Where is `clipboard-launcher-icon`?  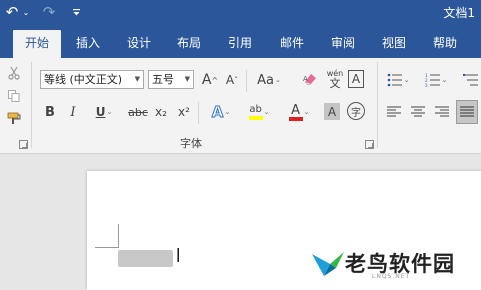
clipboard-launcher-icon is located at coordinates (23, 144).